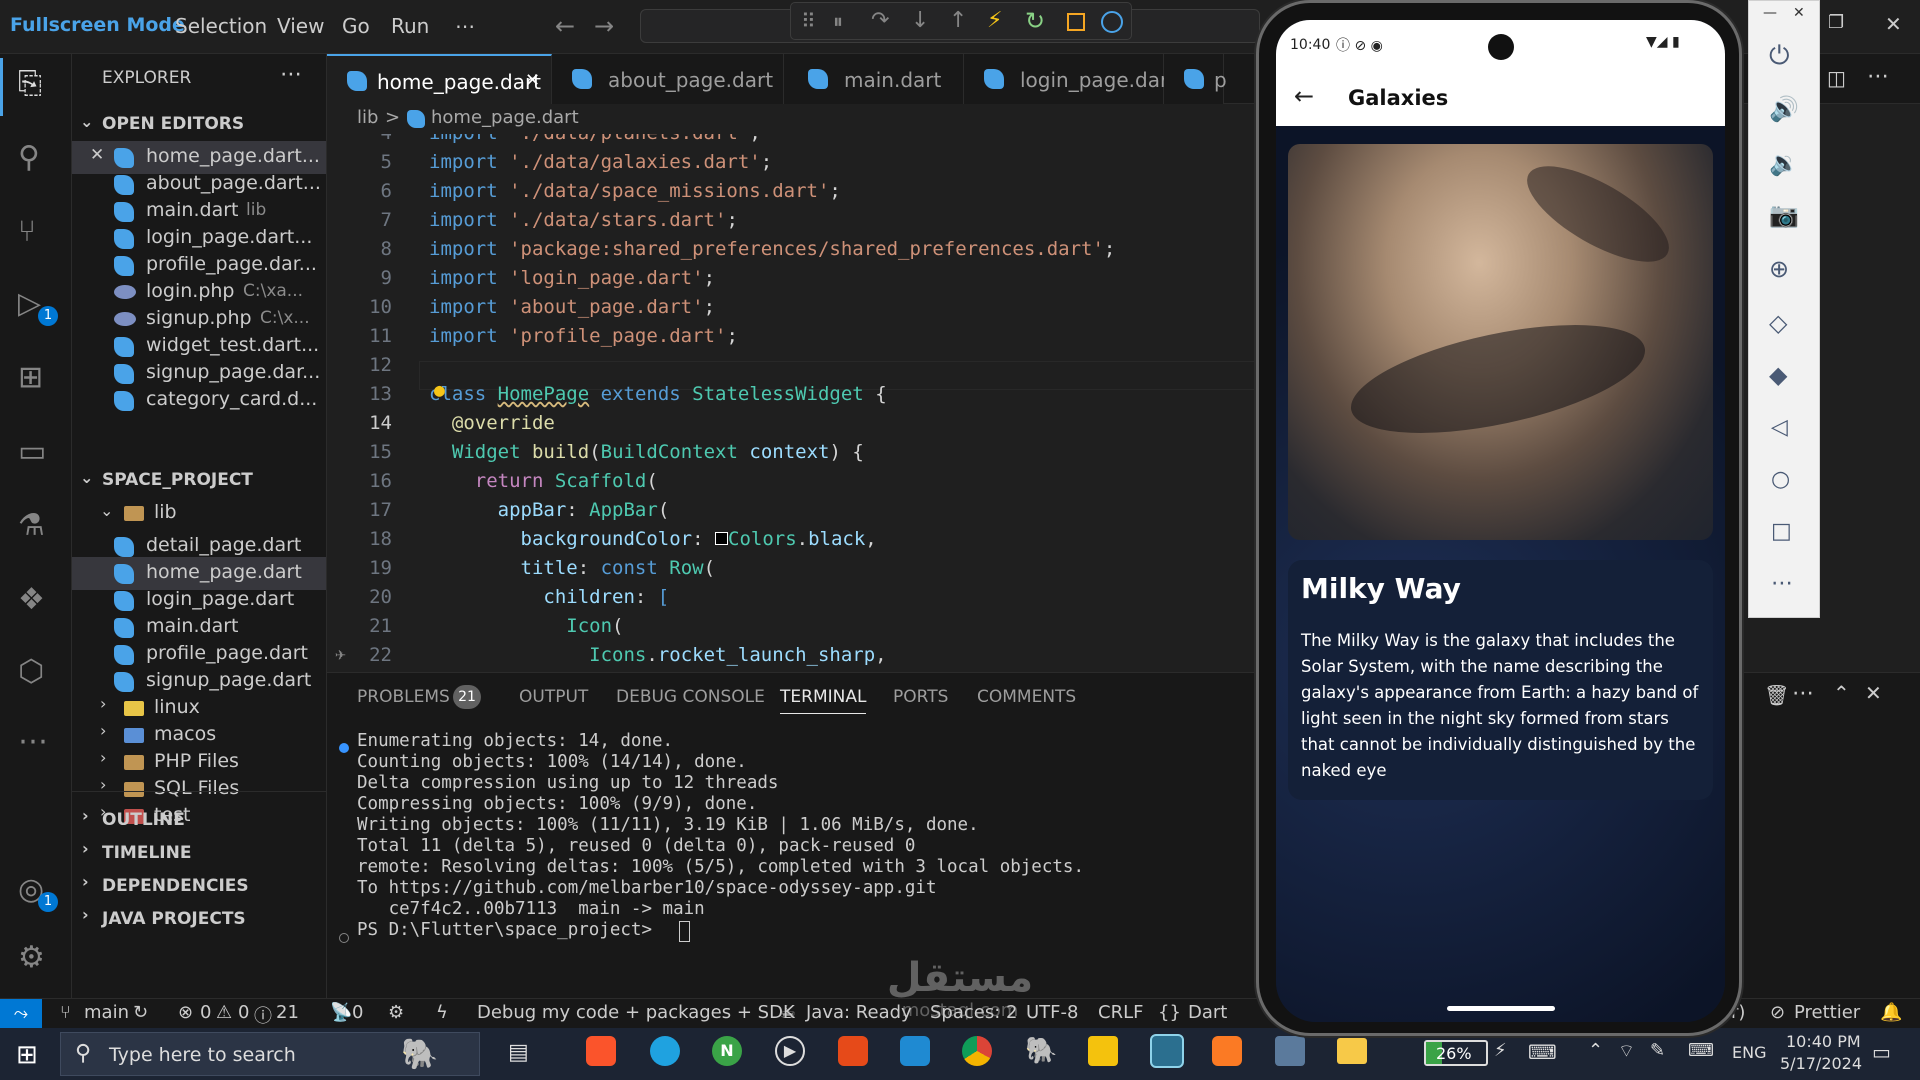  I want to click on ports-count: 0, so click(357, 1012).